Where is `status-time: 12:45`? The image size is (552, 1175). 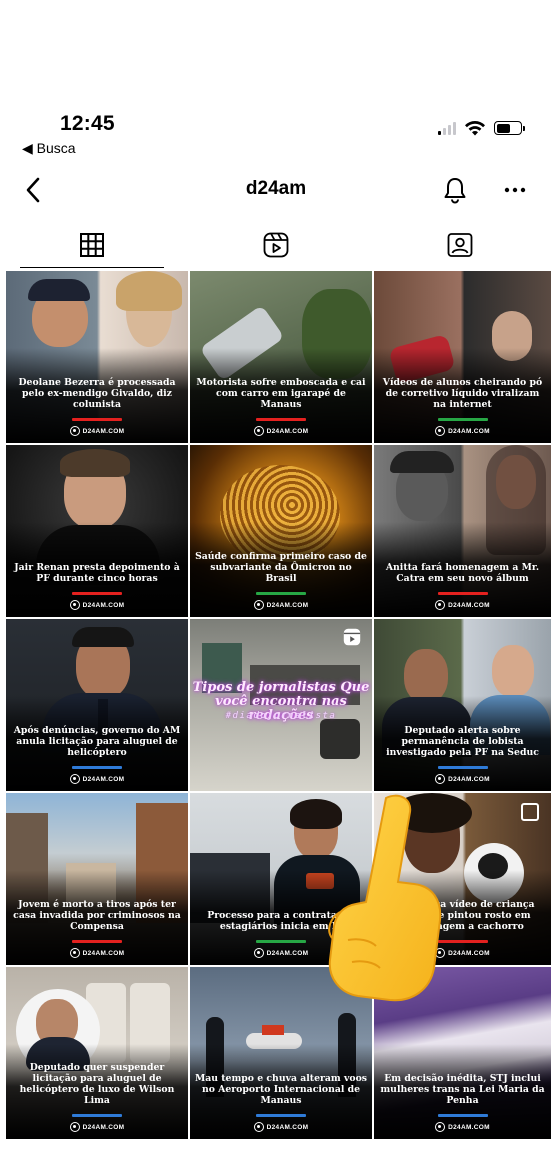
status-time: 12:45 is located at coordinates (87, 123).